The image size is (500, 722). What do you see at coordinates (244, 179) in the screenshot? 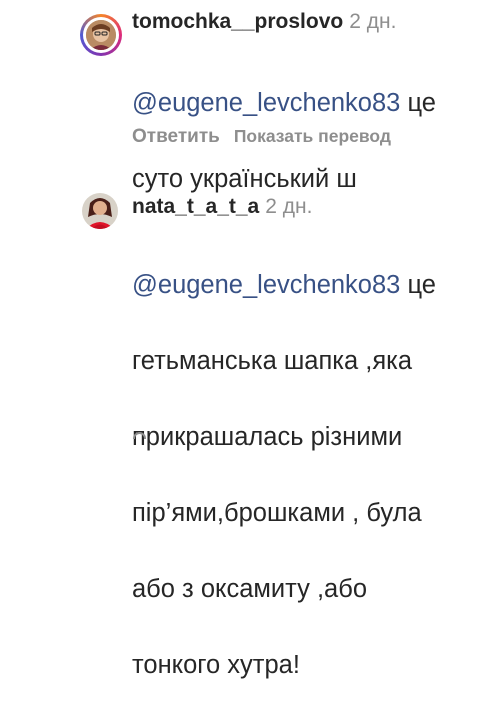
I see `comment-text-line: суто український ш` at bounding box center [244, 179].